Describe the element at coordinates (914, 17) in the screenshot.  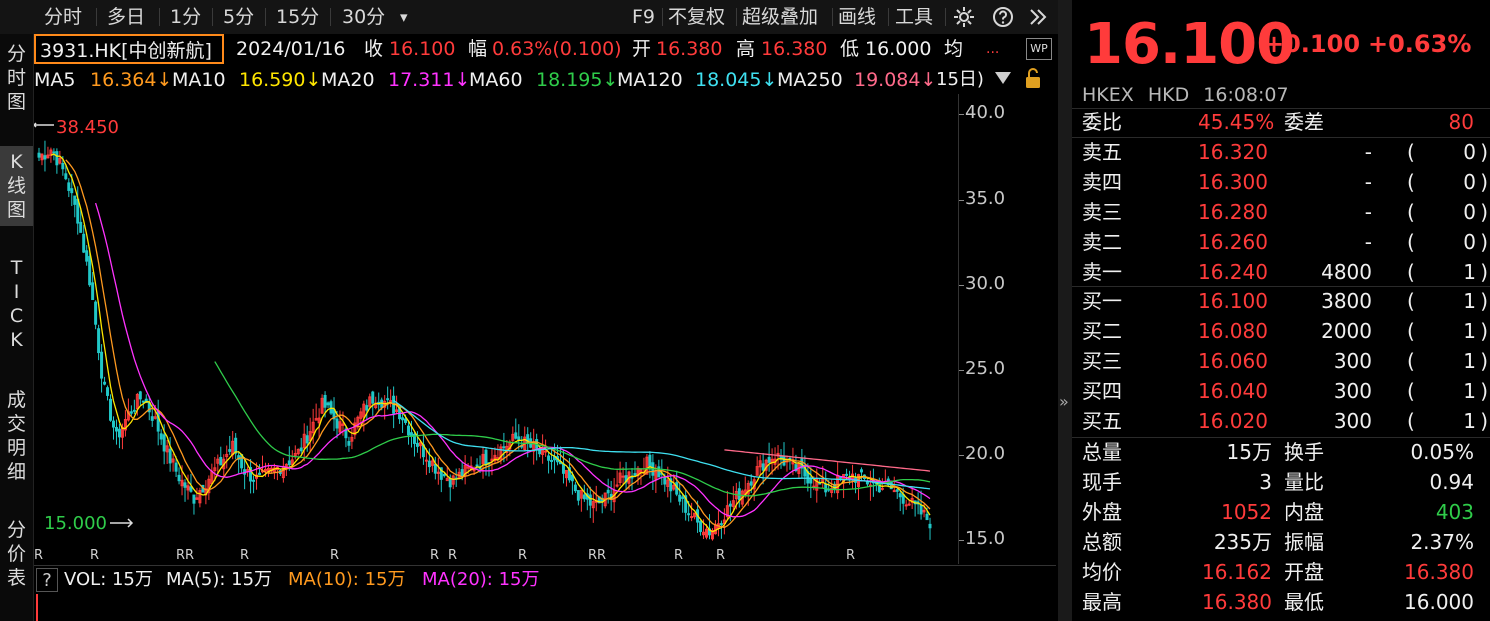
I see `tools-button: 工具` at that location.